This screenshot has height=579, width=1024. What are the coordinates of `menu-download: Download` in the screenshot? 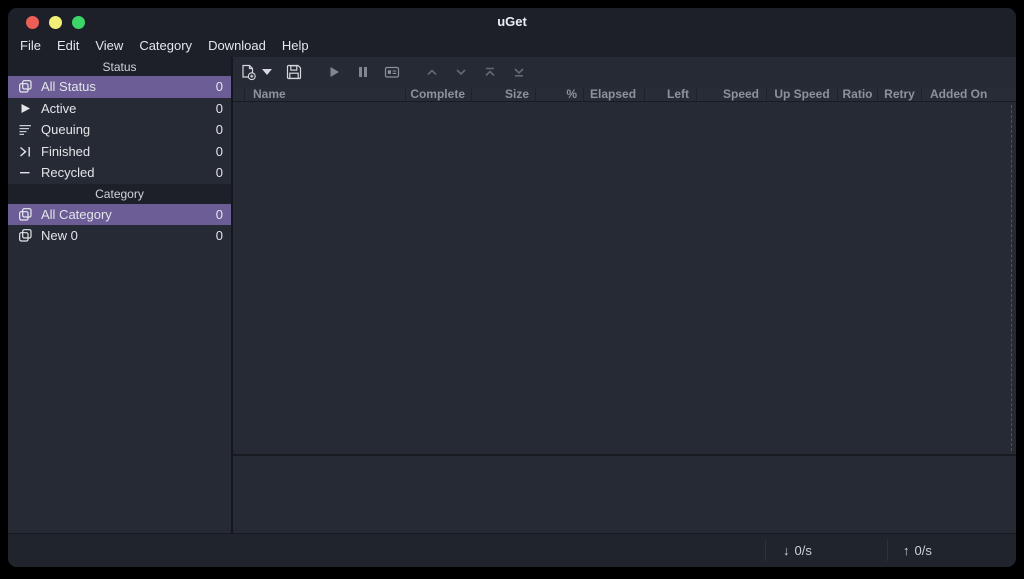 It's located at (237, 45).